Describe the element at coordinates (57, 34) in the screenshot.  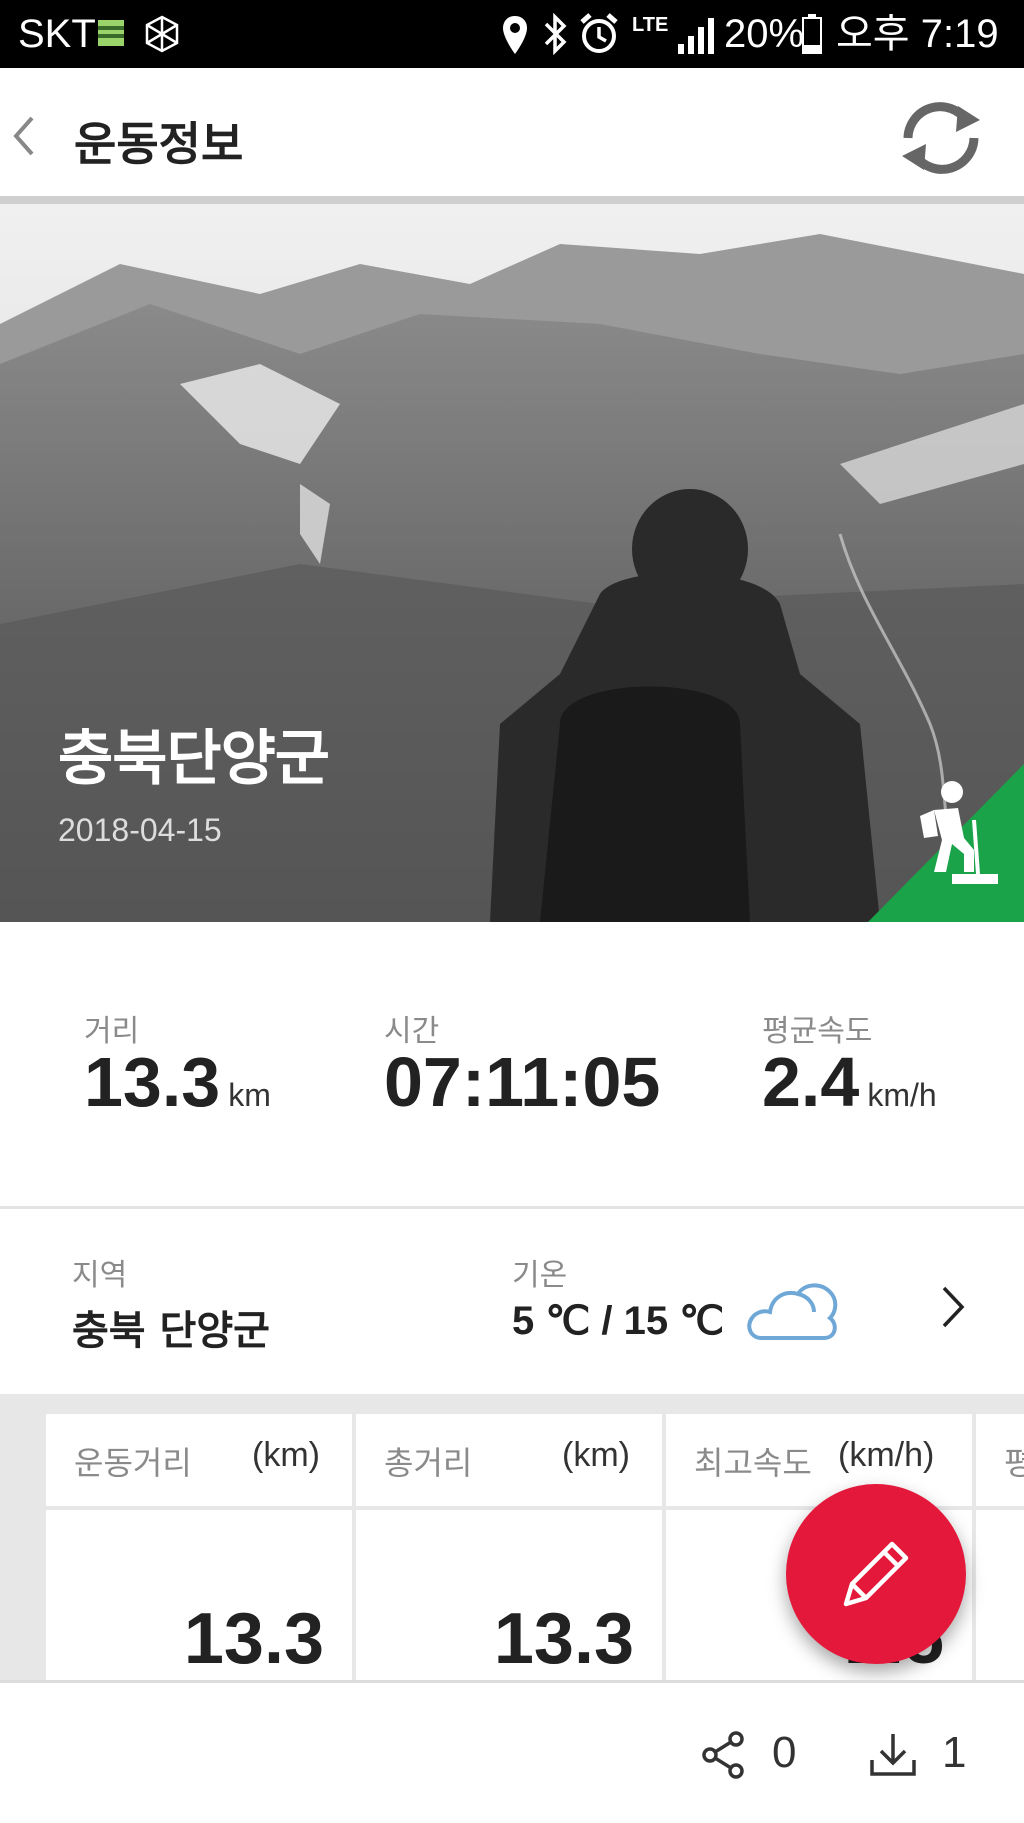
I see `carrier-label: SKT` at that location.